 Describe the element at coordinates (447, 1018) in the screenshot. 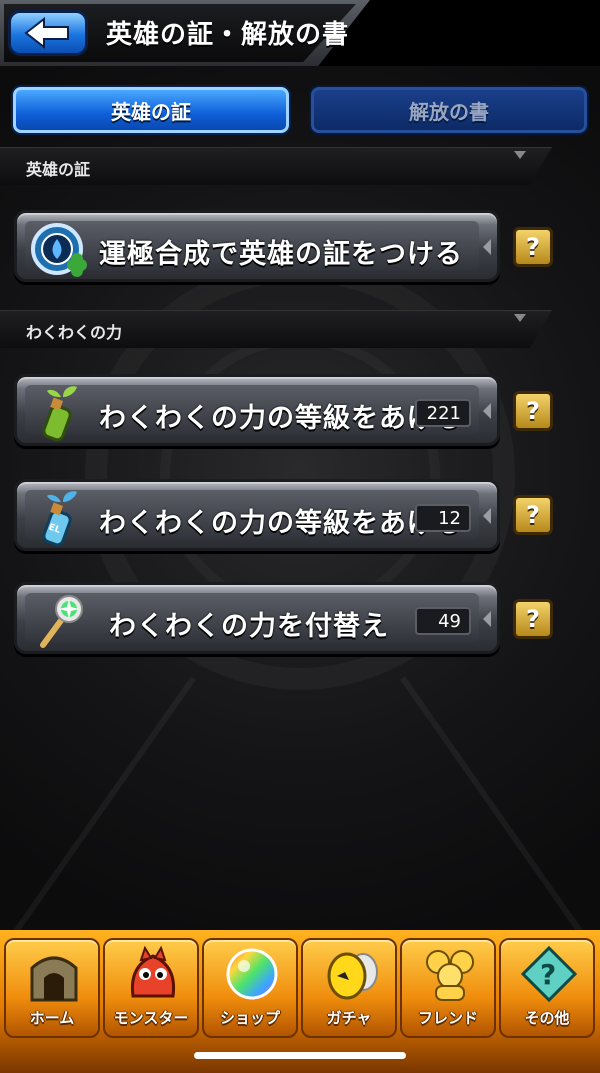

I see `nav-label: フレンド` at that location.